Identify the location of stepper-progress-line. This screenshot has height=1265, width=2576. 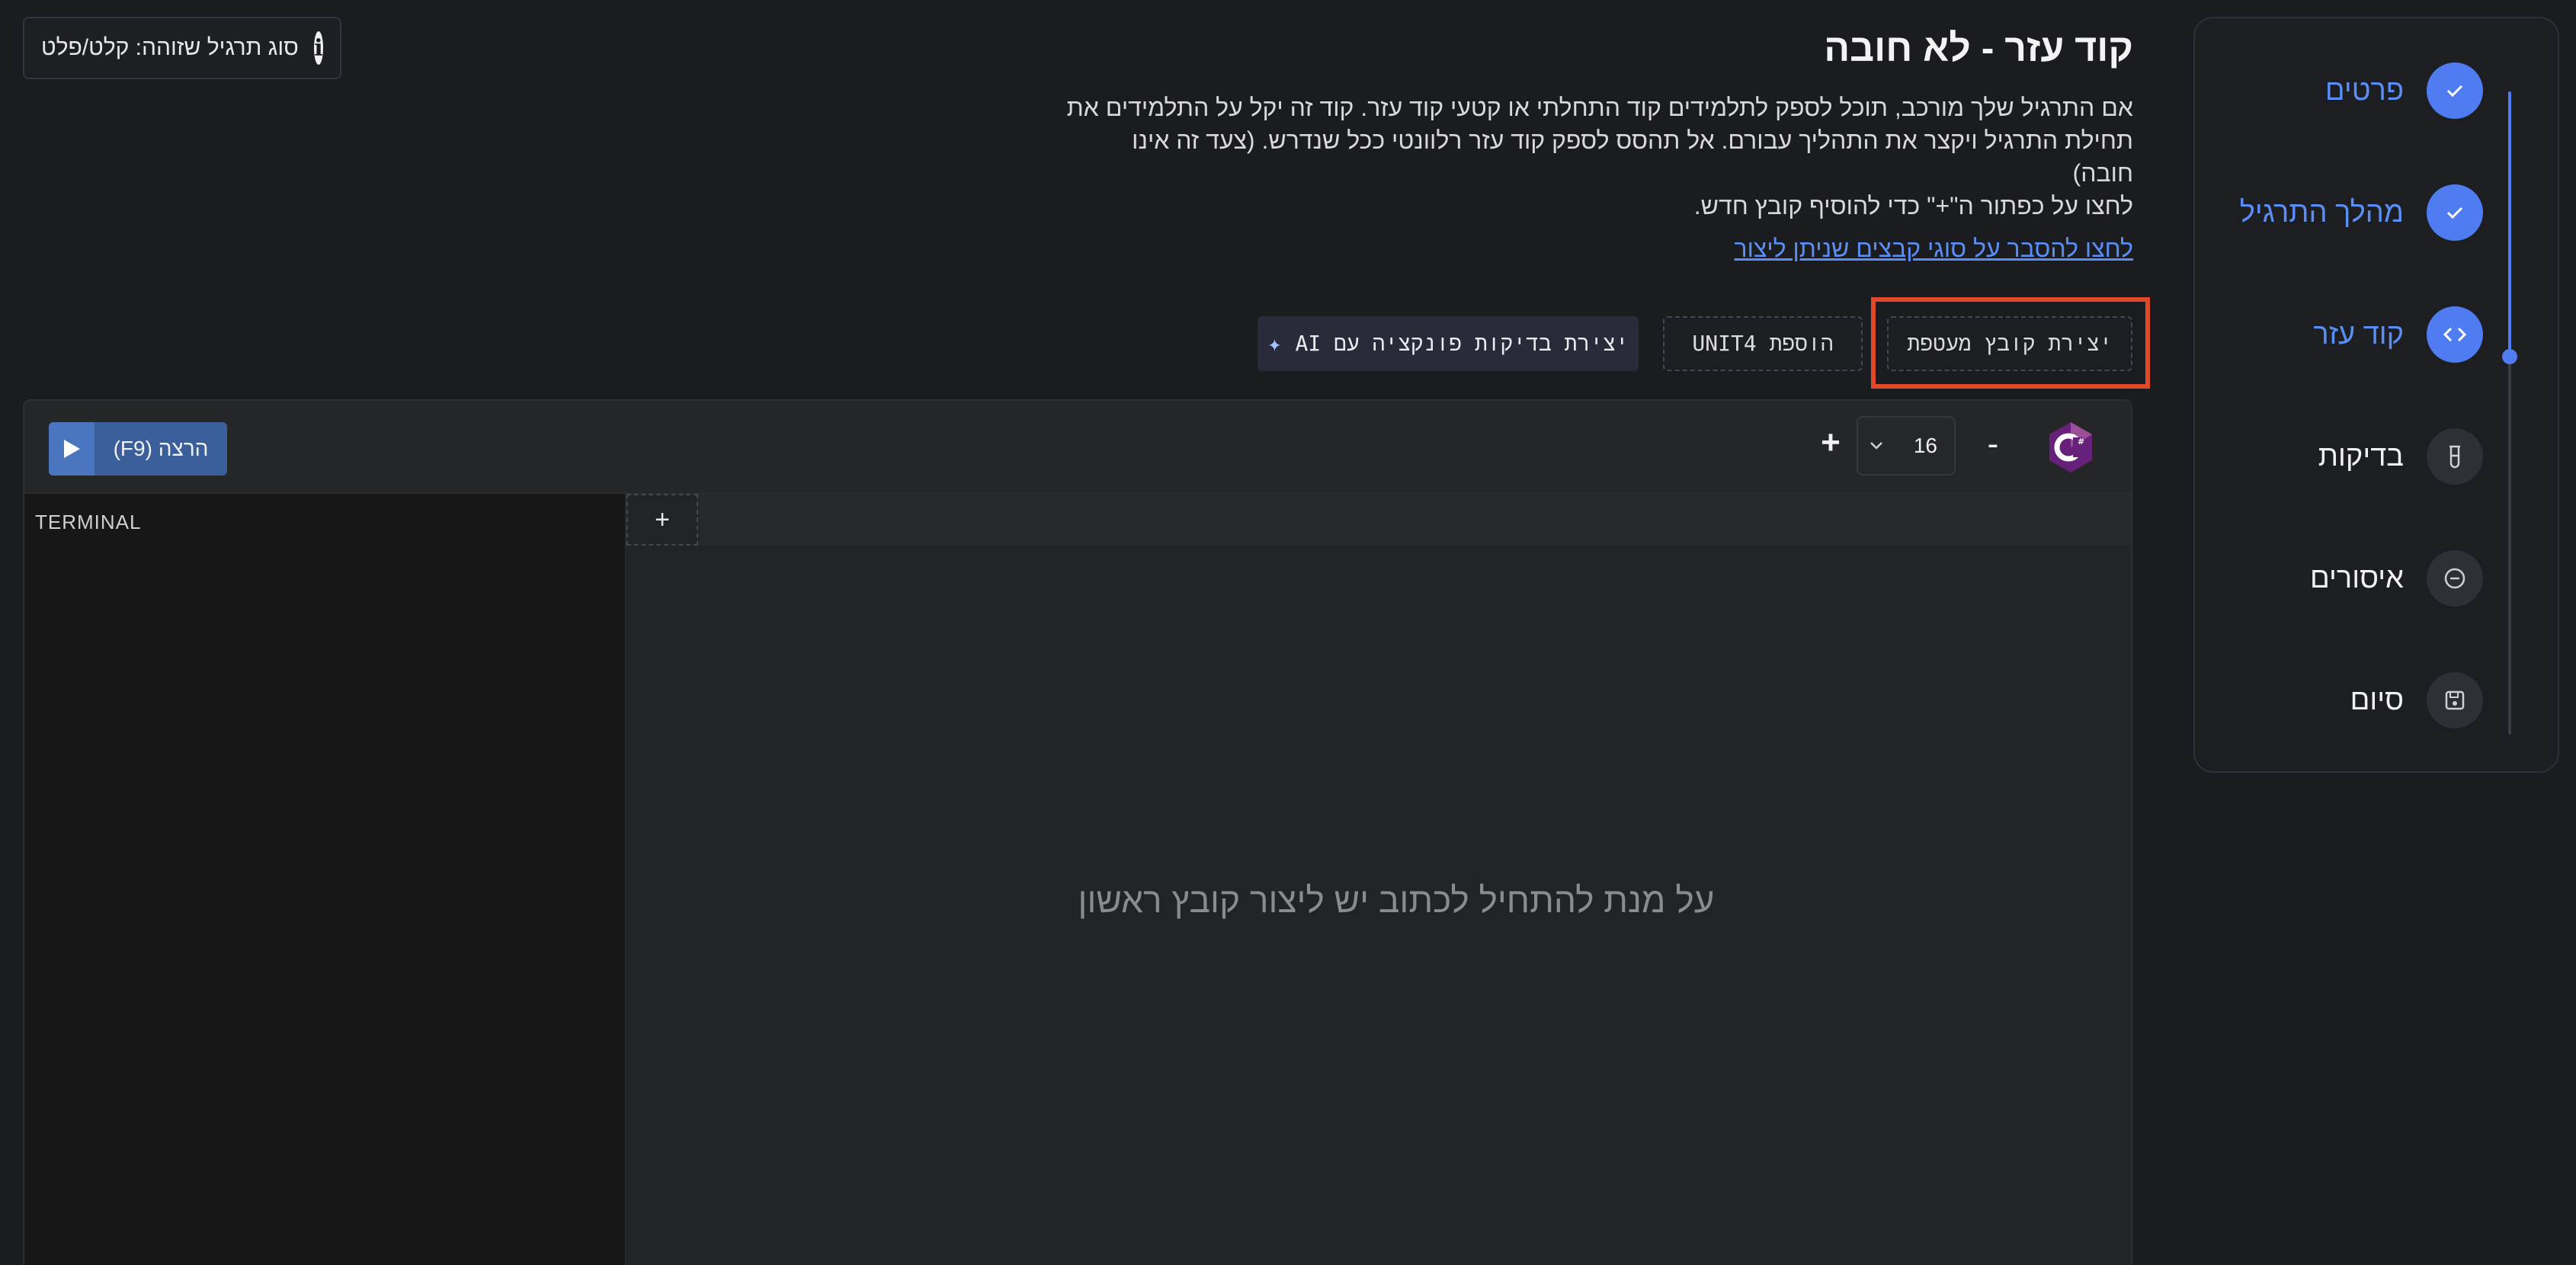
(2509, 224).